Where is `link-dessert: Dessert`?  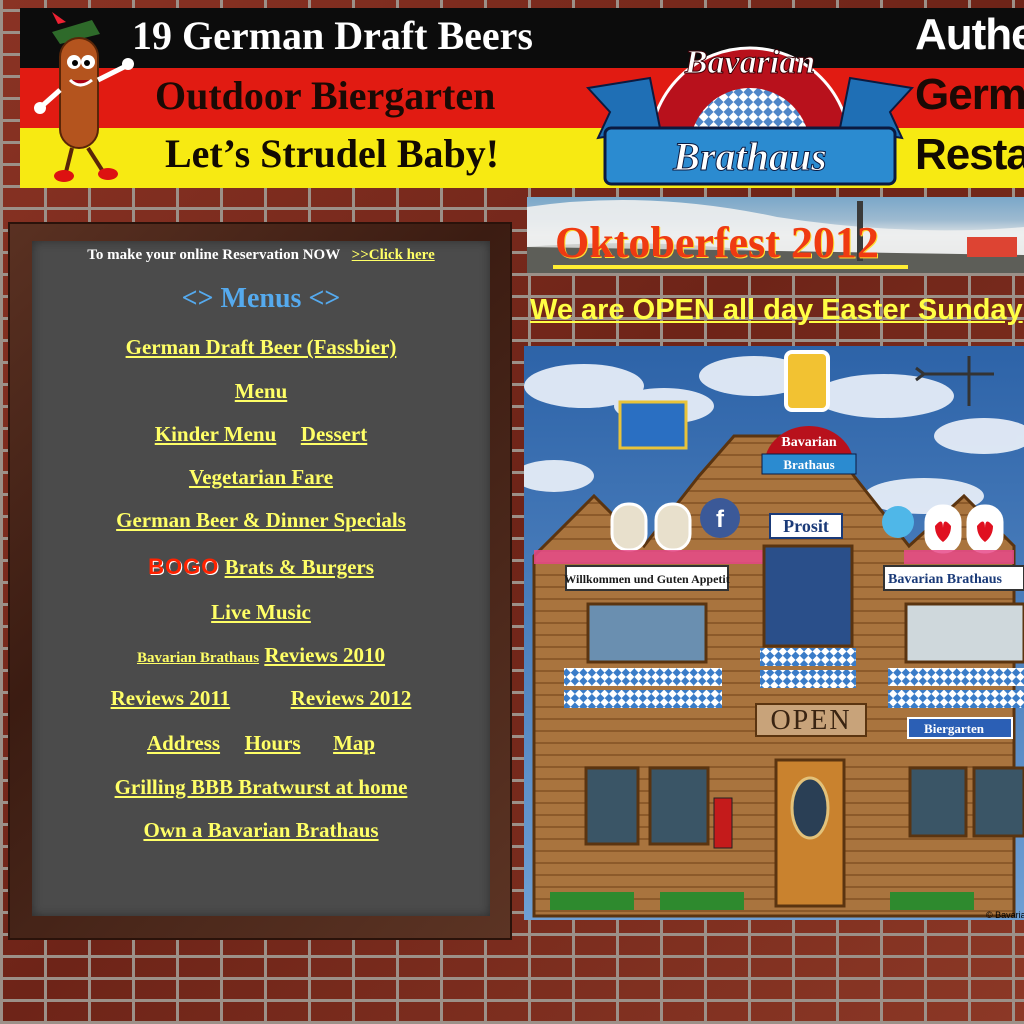 link-dessert: Dessert is located at coordinates (334, 434).